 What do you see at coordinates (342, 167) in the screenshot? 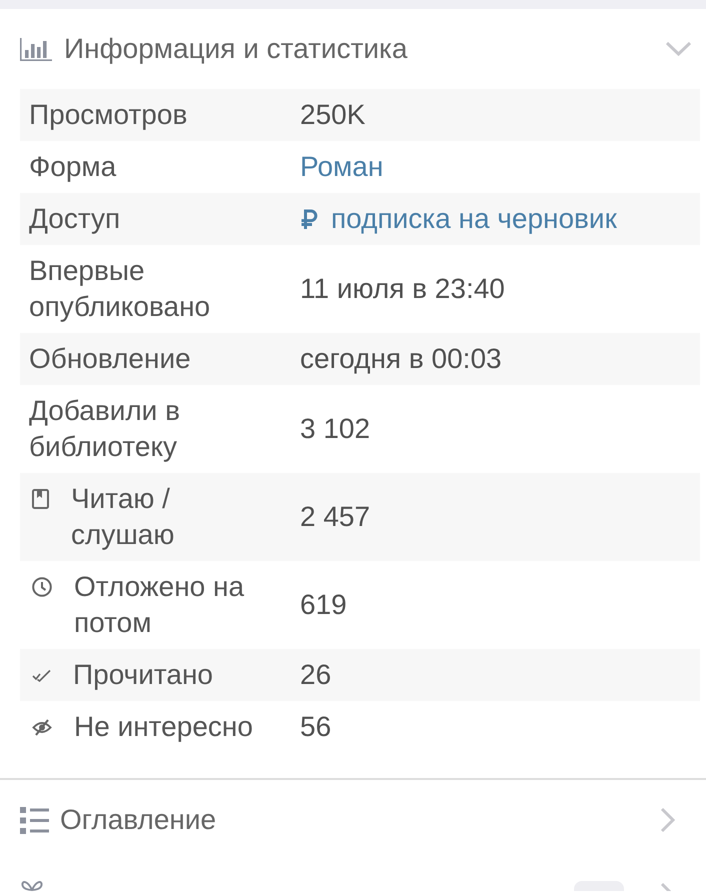
I see `value-link: Роман` at bounding box center [342, 167].